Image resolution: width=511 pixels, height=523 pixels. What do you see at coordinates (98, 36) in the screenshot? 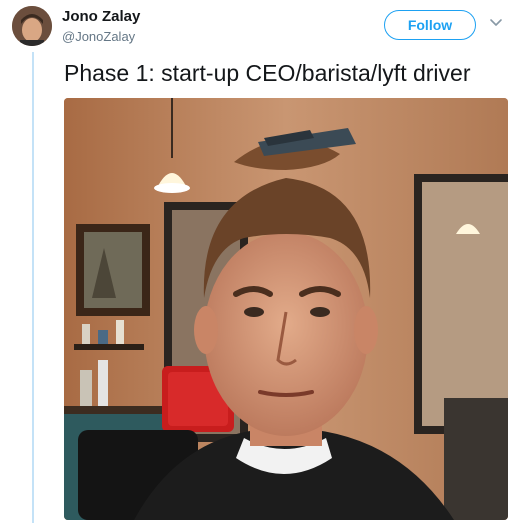
I see `author-handle: @JonoZalay` at bounding box center [98, 36].